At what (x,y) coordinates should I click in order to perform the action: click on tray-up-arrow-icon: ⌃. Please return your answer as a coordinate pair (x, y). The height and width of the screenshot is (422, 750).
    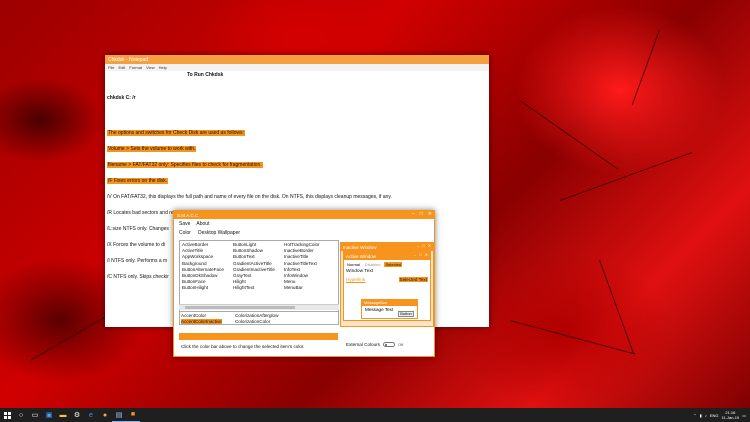
    Looking at the image, I should click on (694, 415).